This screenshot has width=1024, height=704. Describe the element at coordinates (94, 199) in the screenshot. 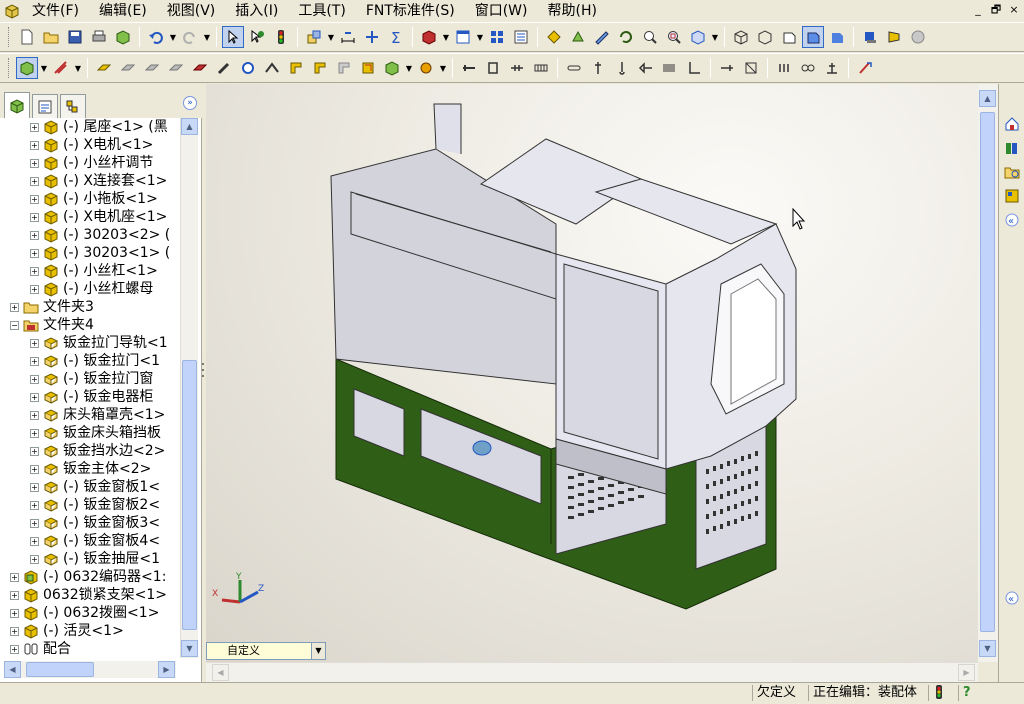

I see `tree-item: + (-) 小拖板<1>` at that location.